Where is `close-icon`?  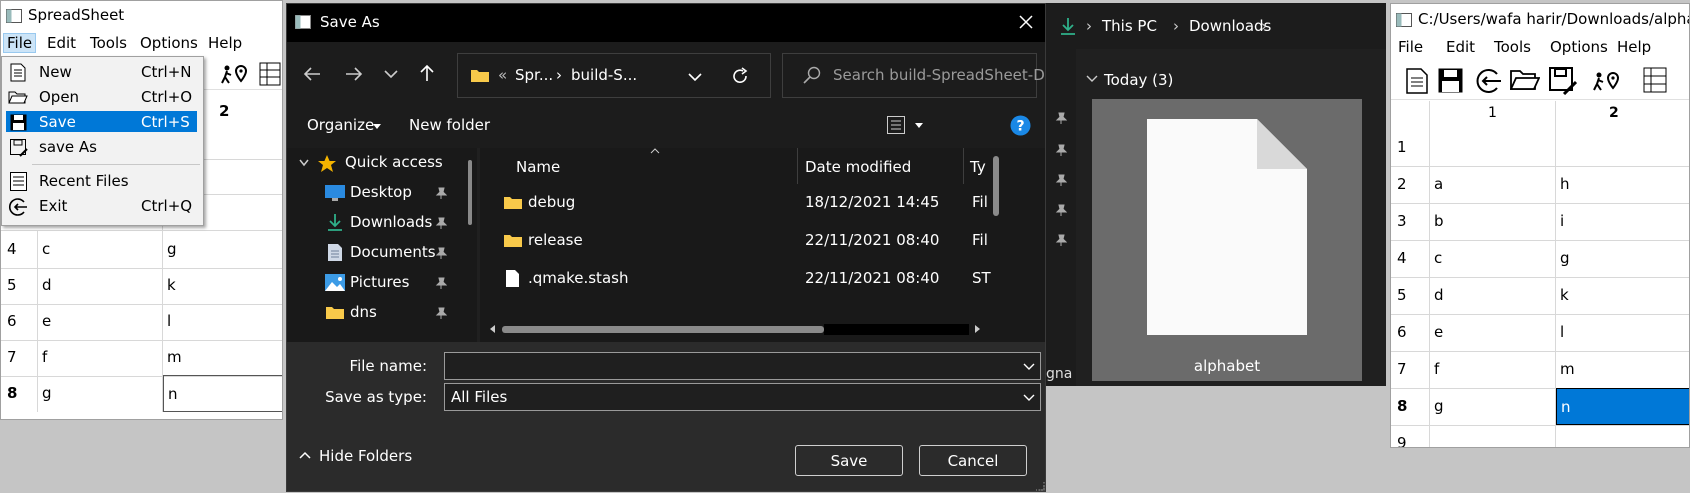 close-icon is located at coordinates (1026, 22).